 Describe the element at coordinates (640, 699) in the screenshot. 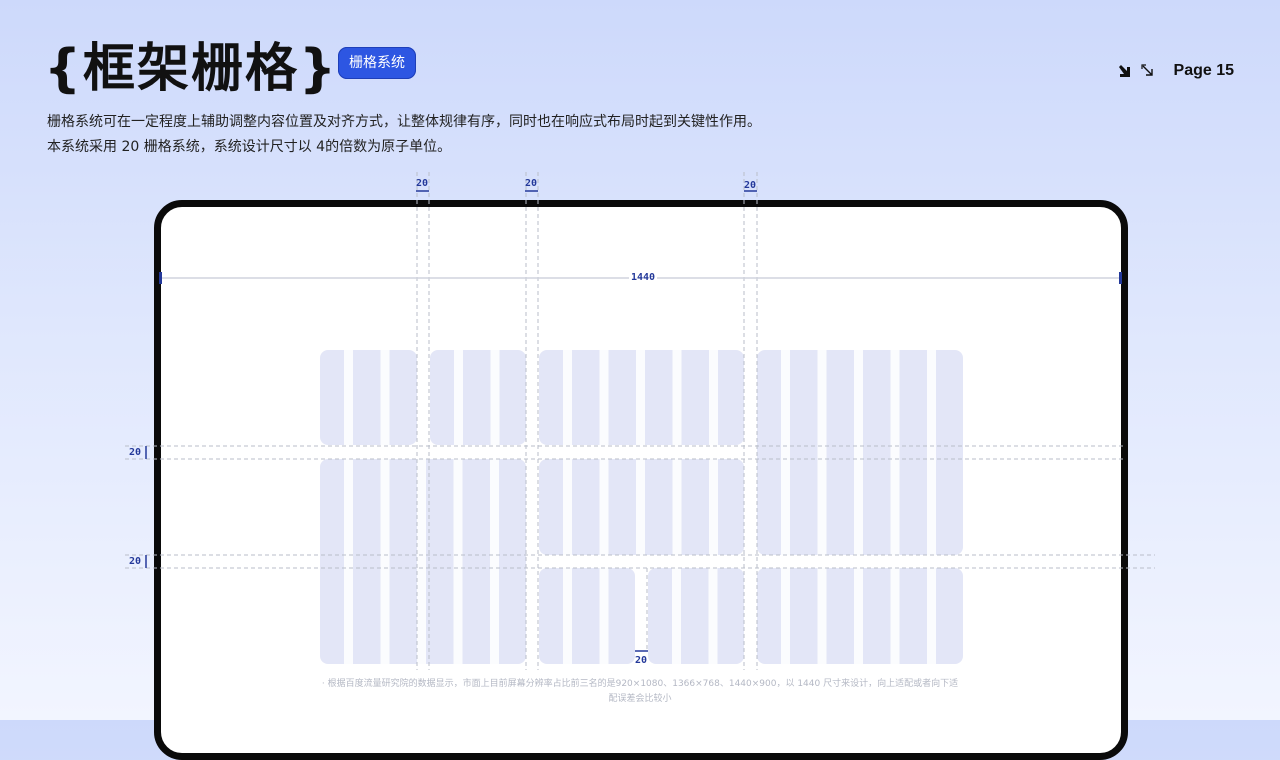

I see `footnote-line-2: 配误差会比较小` at that location.